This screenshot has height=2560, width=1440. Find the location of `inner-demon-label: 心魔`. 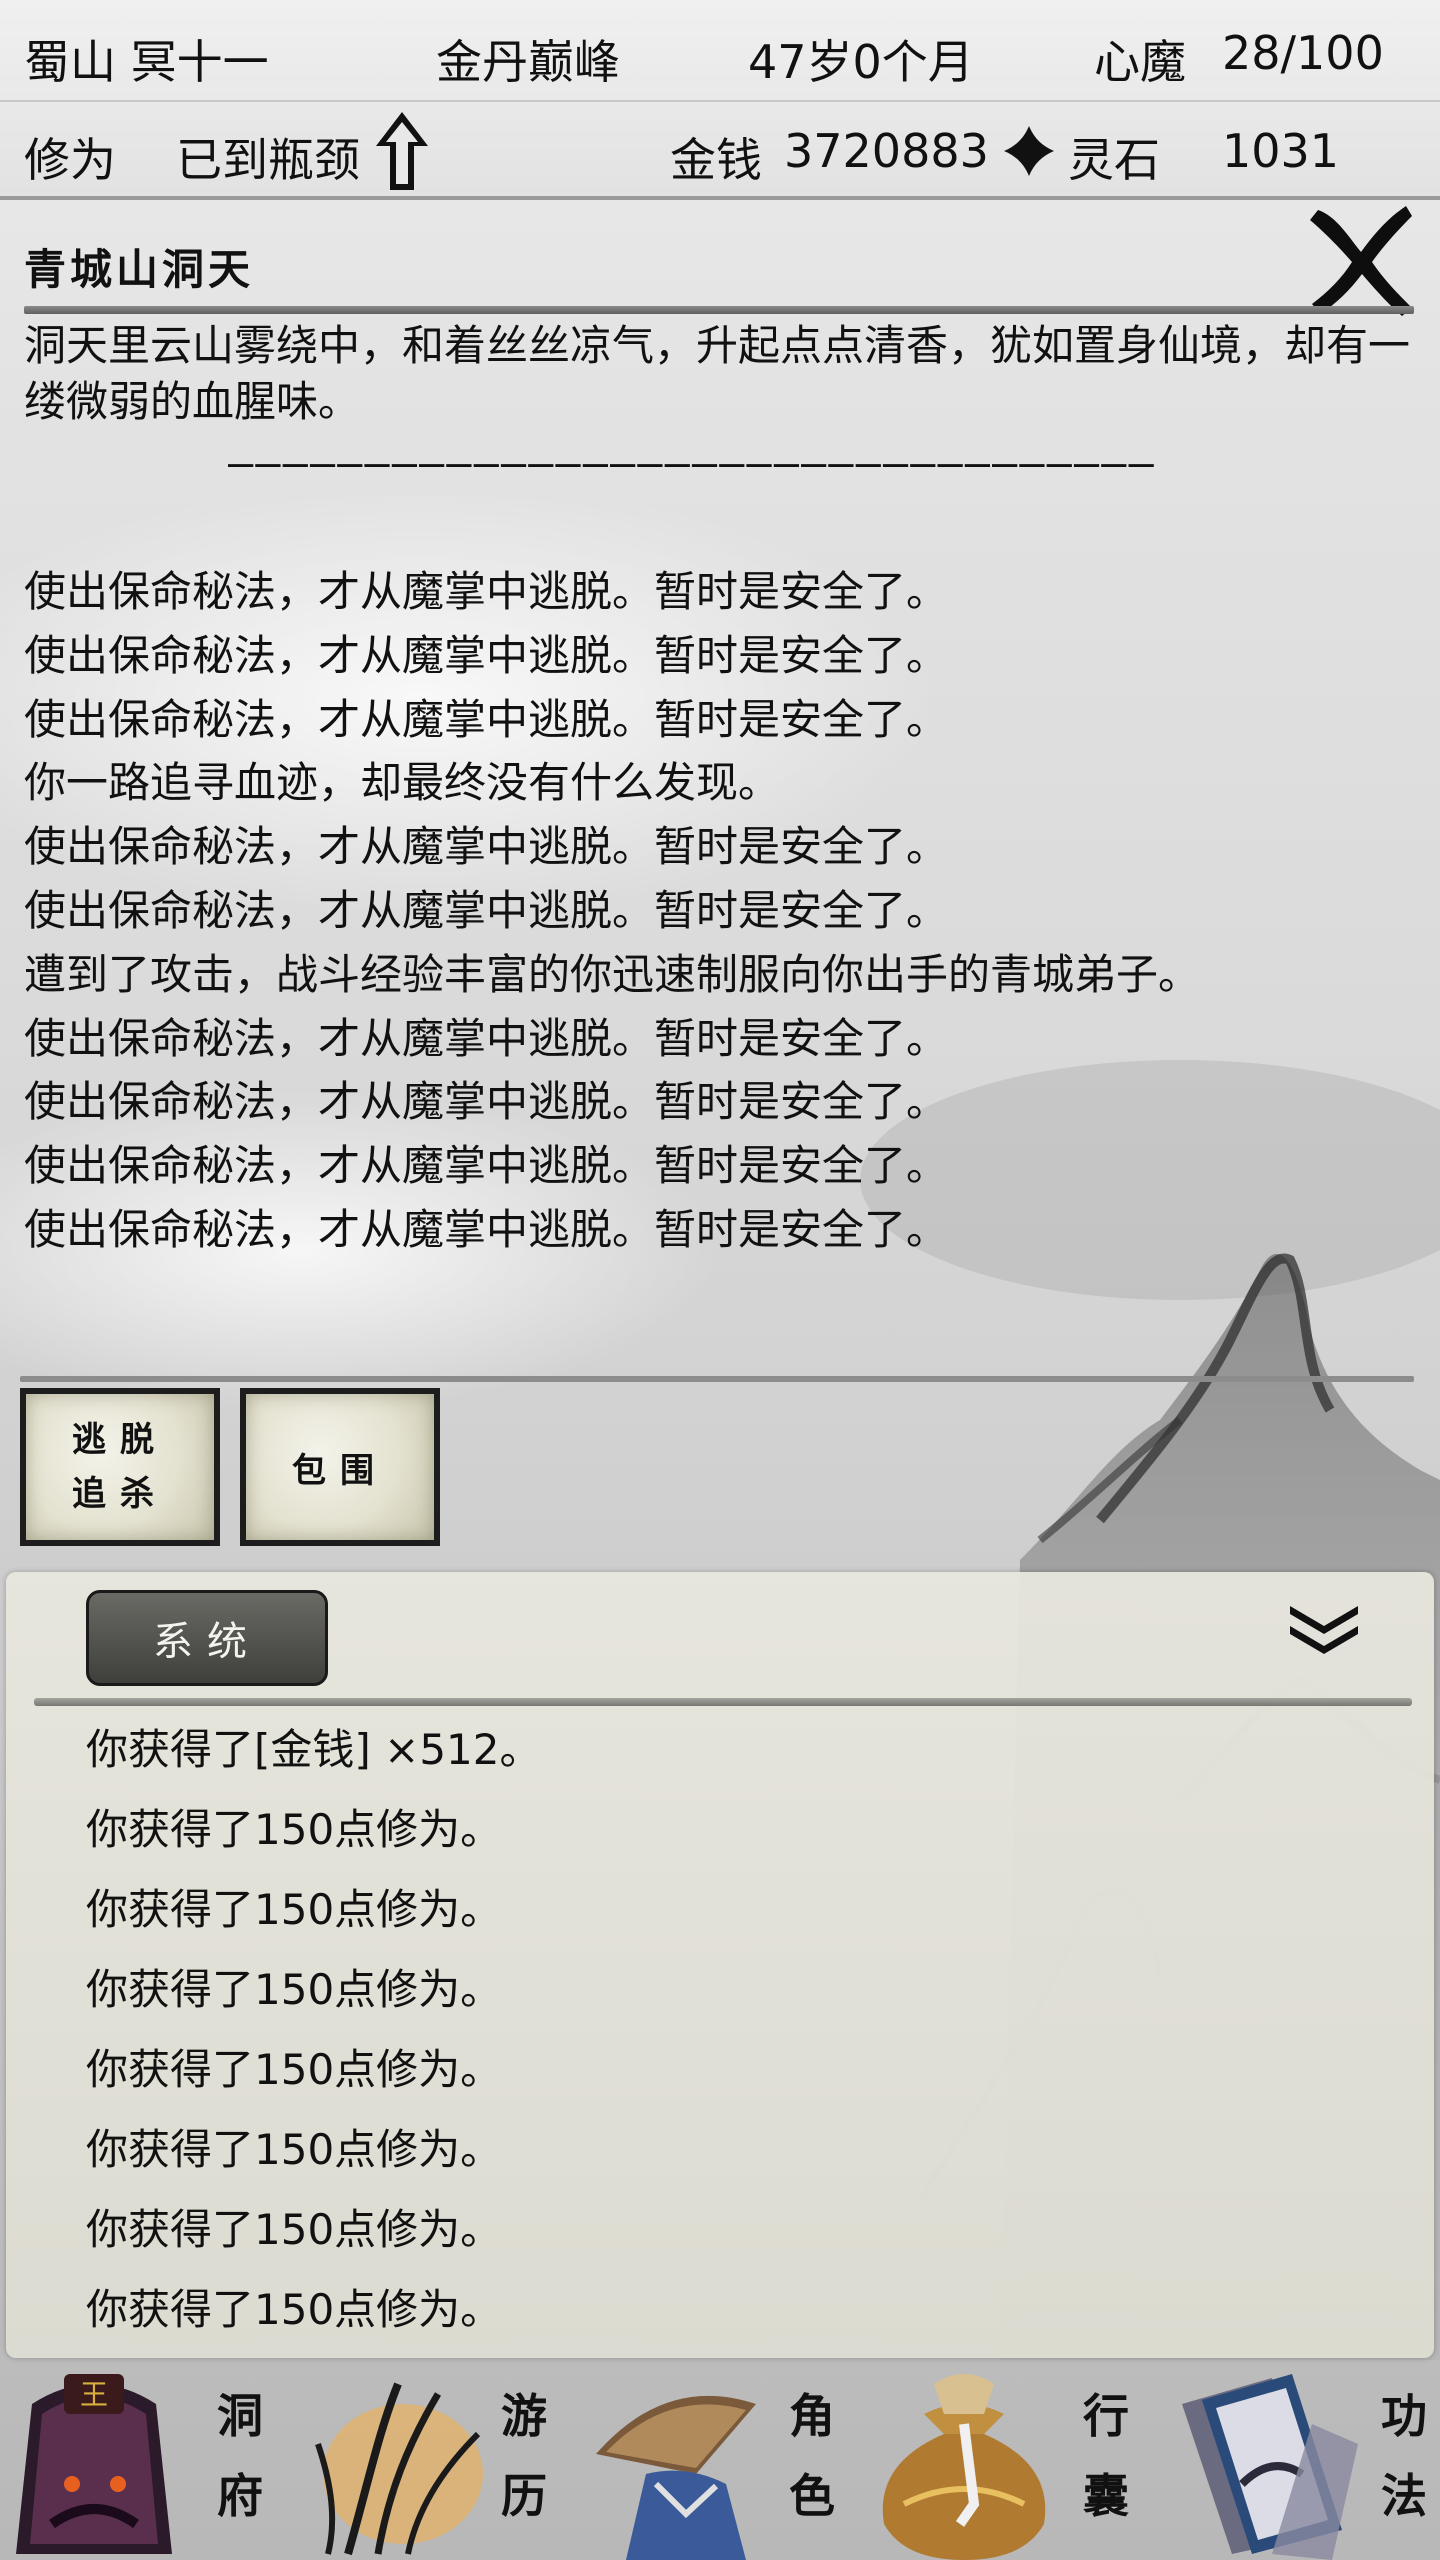

inner-demon-label: 心魔 is located at coordinates (1140, 62).